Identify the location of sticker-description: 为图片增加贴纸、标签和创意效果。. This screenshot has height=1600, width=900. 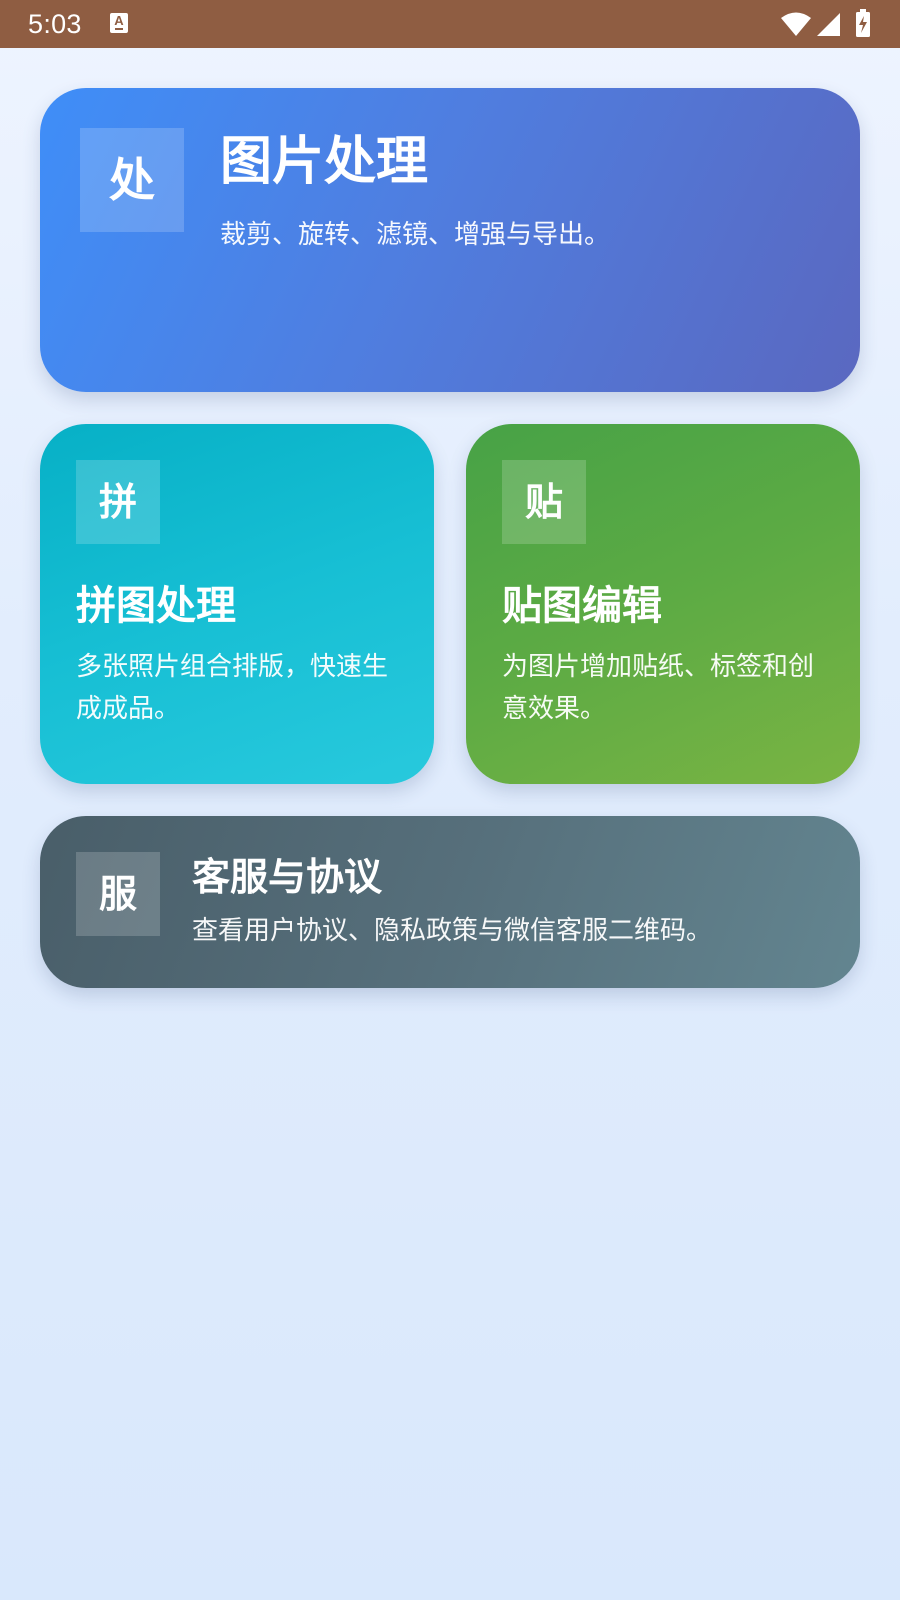
(658, 688).